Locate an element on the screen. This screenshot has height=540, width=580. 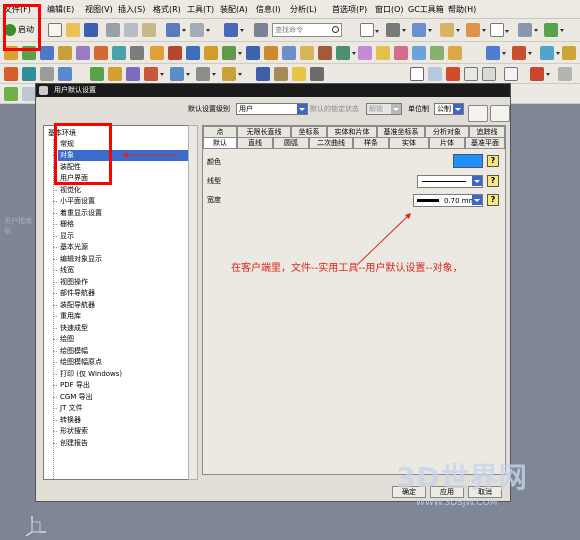
menu-insert: 插入(S) is located at coordinates (131, 9).